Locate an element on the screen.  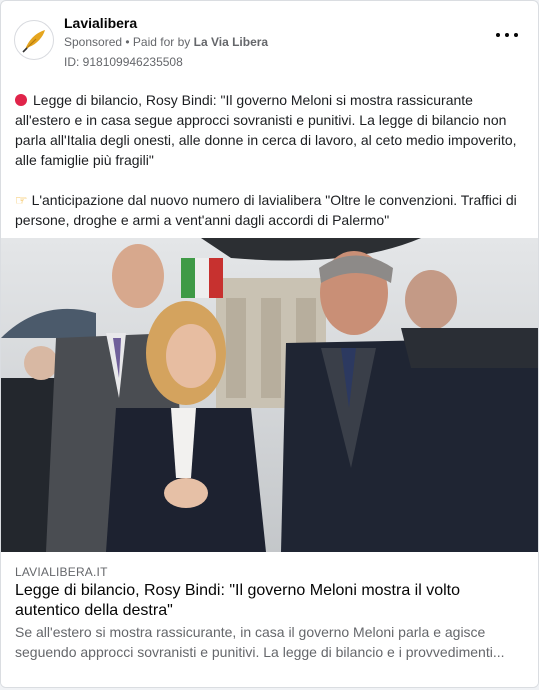
page-name: Lavialibera is located at coordinates (100, 23).